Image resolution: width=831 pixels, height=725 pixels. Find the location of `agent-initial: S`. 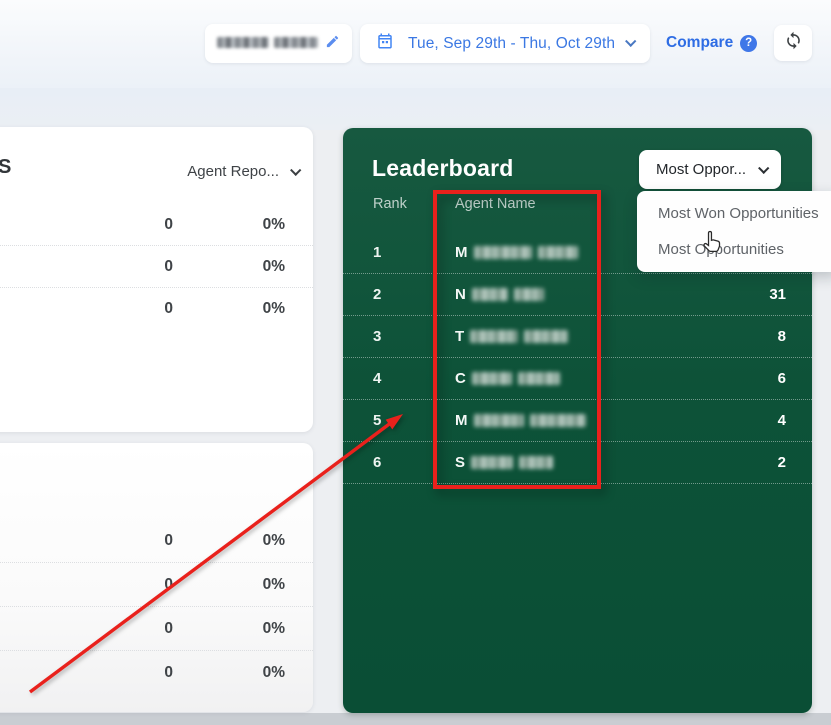

agent-initial: S is located at coordinates (460, 462).